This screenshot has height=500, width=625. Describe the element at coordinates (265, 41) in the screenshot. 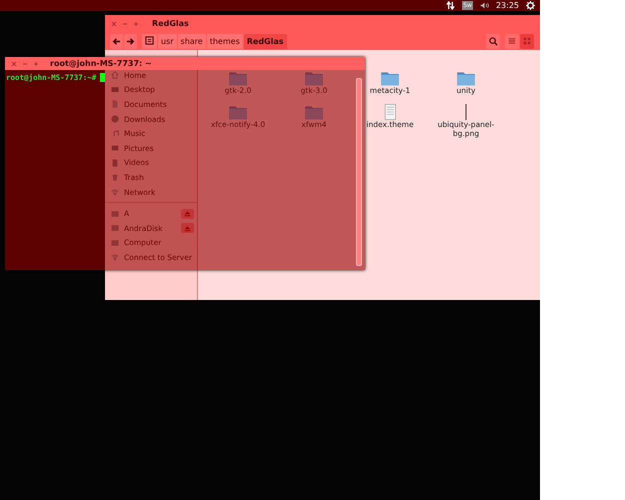

I see `path-segment: RedGlas` at that location.